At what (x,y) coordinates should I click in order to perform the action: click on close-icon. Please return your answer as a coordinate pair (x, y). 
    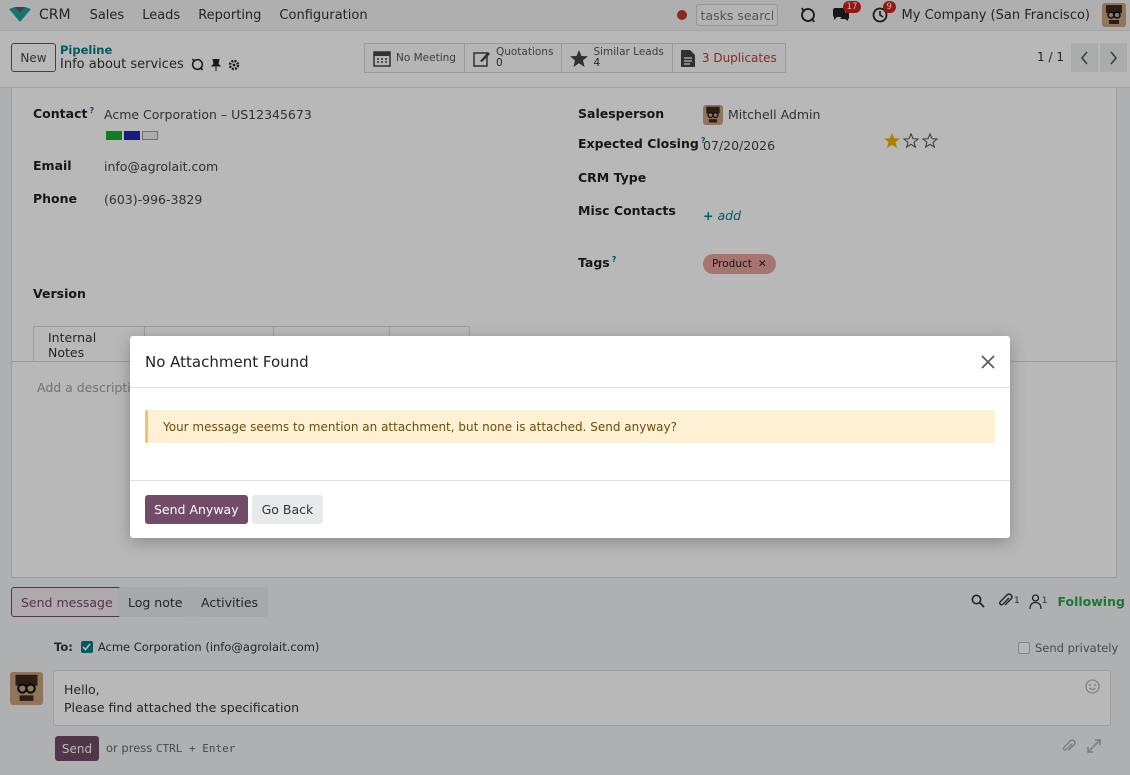
    Looking at the image, I should click on (988, 361).